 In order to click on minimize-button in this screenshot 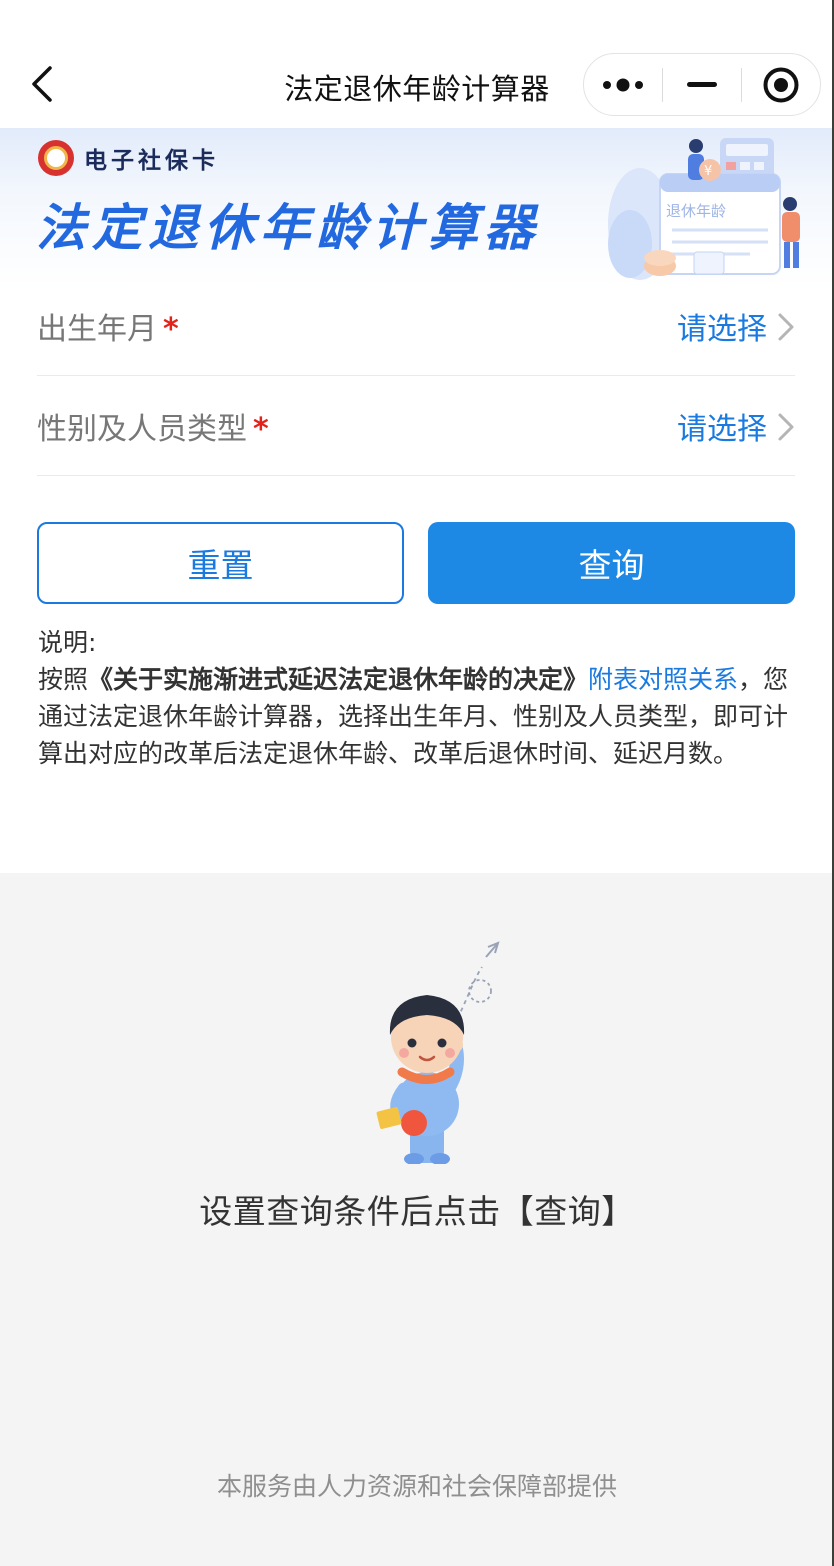, I will do `click(702, 84)`.